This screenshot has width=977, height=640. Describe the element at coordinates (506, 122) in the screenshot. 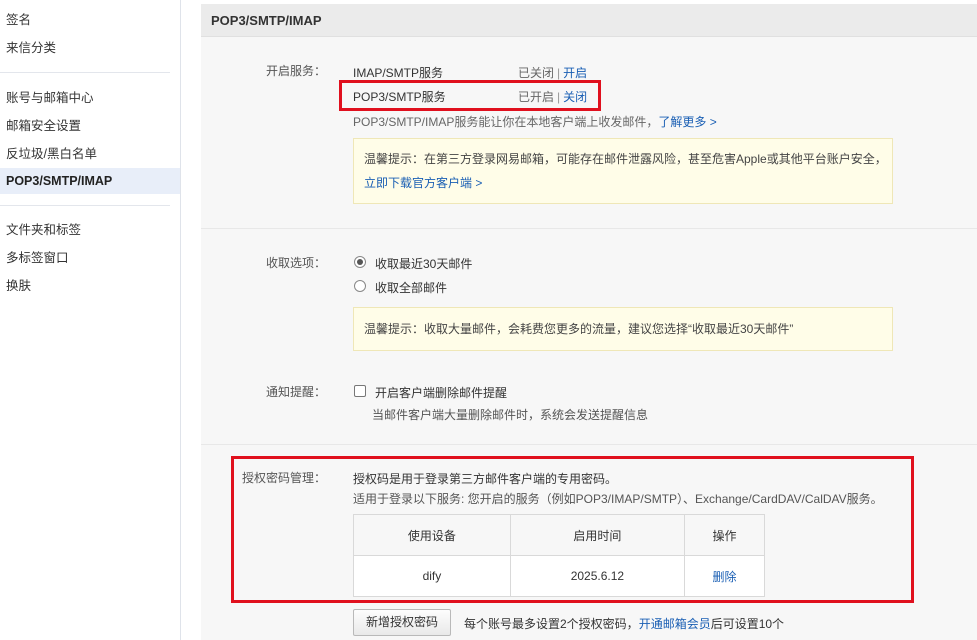

I see `services-desc-text: POP3/SMTP/IMAP服务能让你在本地客户端上收发邮件，` at that location.